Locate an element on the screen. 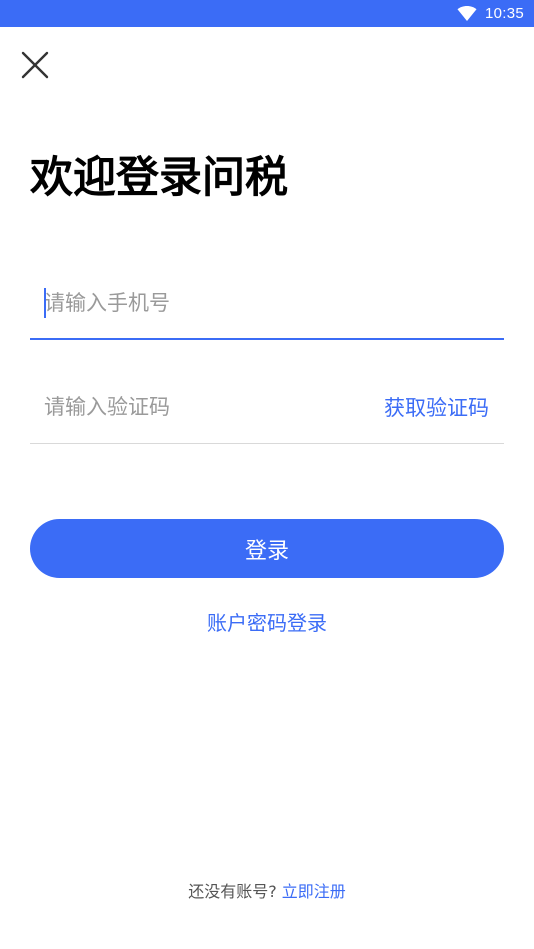 This screenshot has height=949, width=534. get-code-button: 获取验证码 is located at coordinates (436, 407).